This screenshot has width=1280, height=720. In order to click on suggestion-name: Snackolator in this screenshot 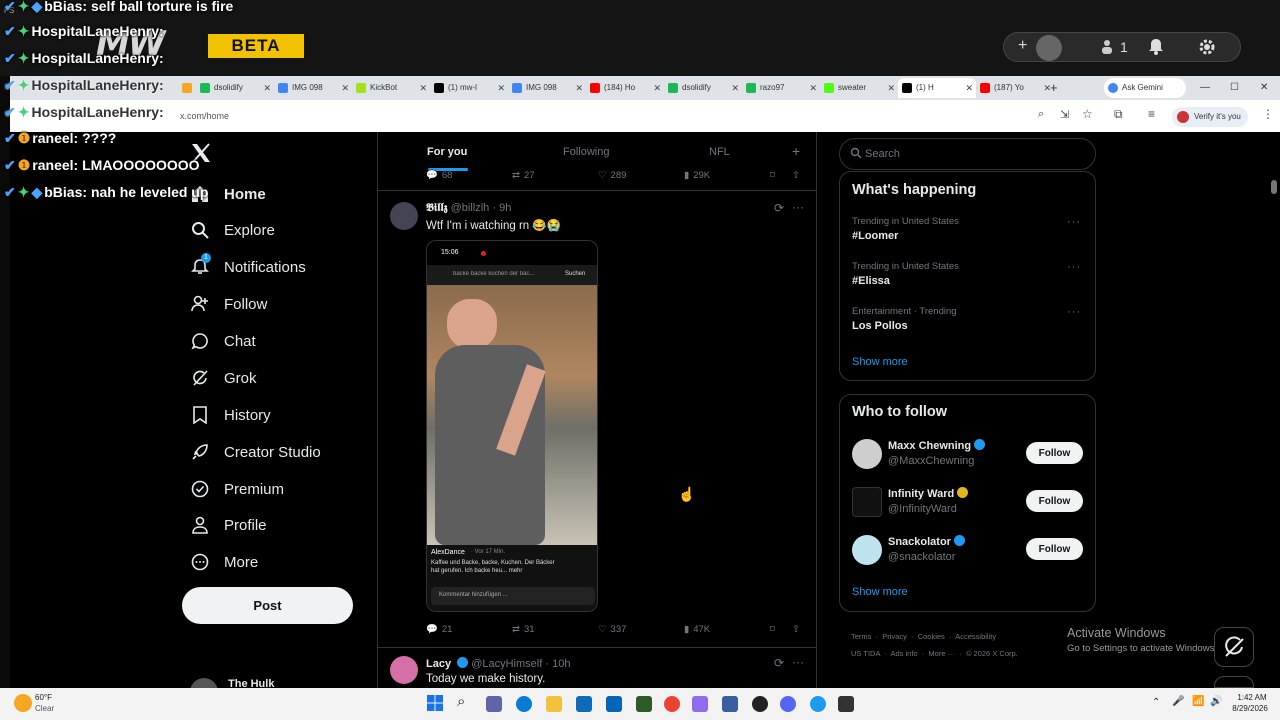, I will do `click(926, 541)`.